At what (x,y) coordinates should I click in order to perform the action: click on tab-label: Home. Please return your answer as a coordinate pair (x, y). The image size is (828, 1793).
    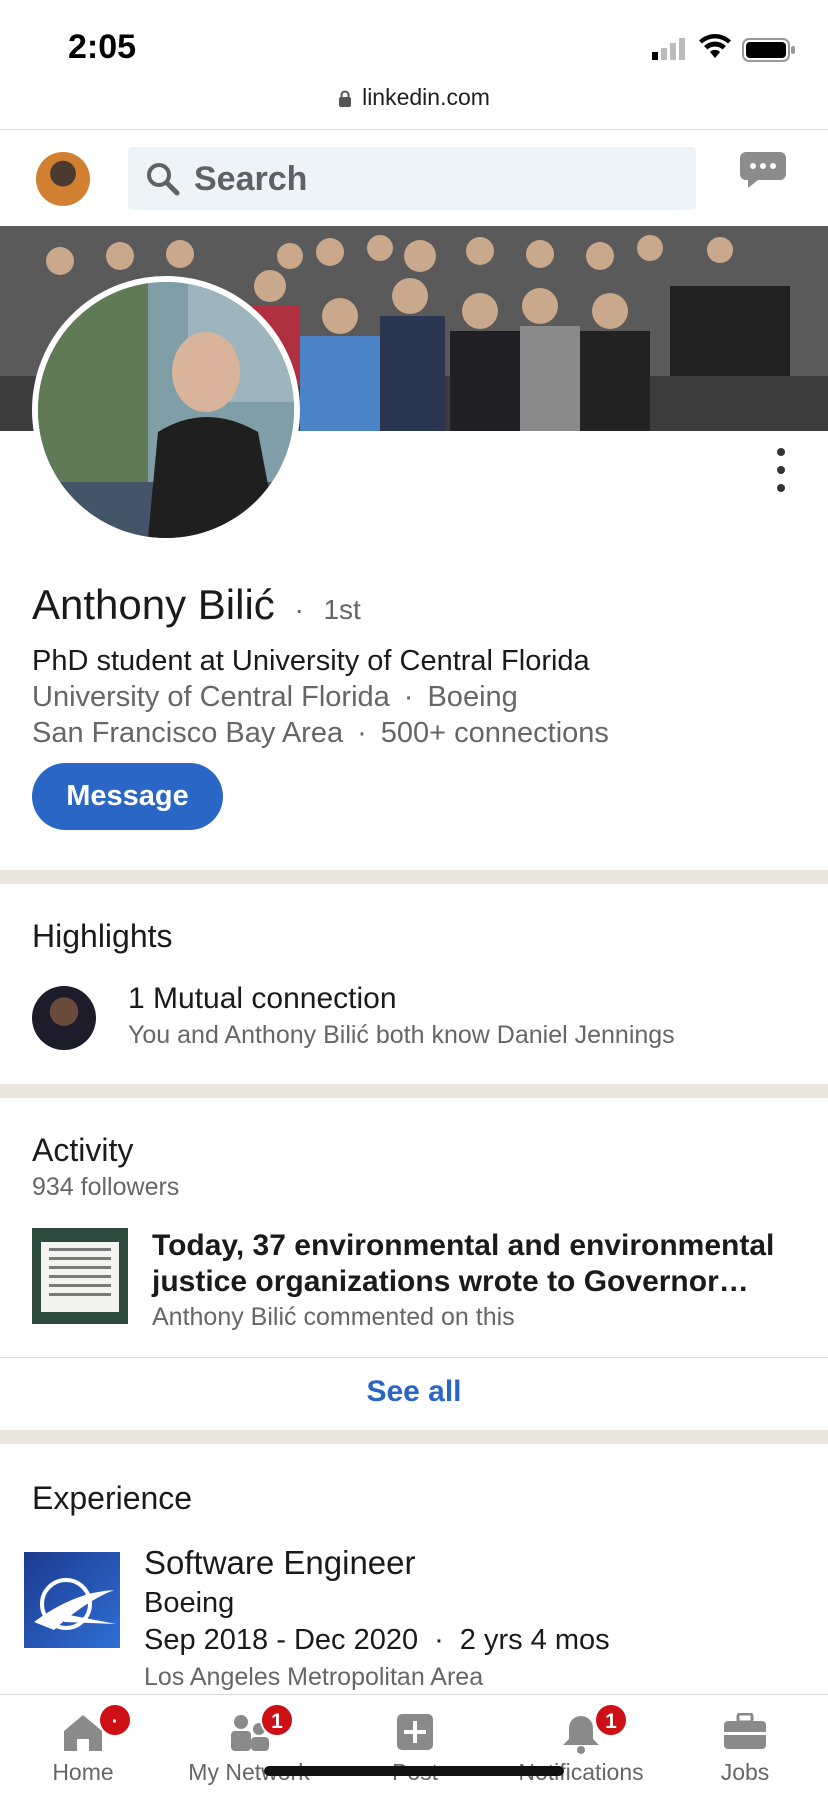
    Looking at the image, I should click on (83, 1772).